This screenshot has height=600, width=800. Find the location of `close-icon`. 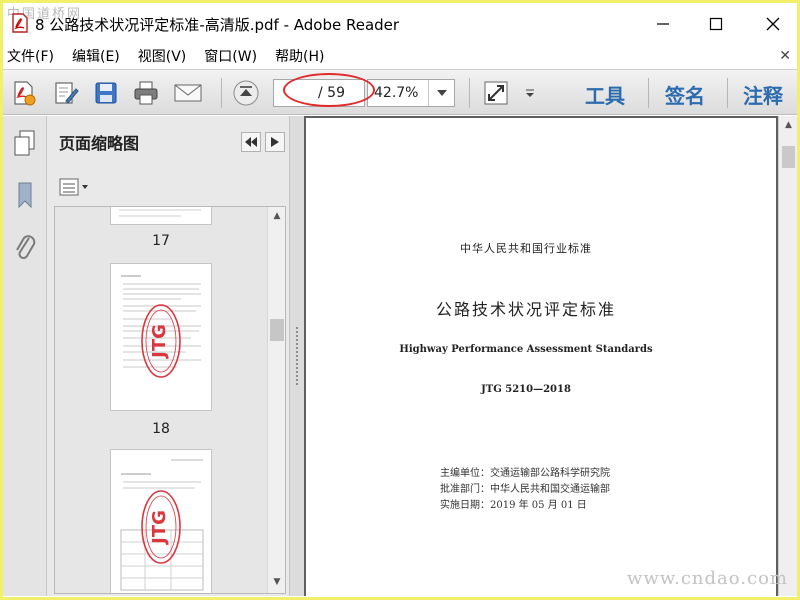

close-icon is located at coordinates (773, 24).